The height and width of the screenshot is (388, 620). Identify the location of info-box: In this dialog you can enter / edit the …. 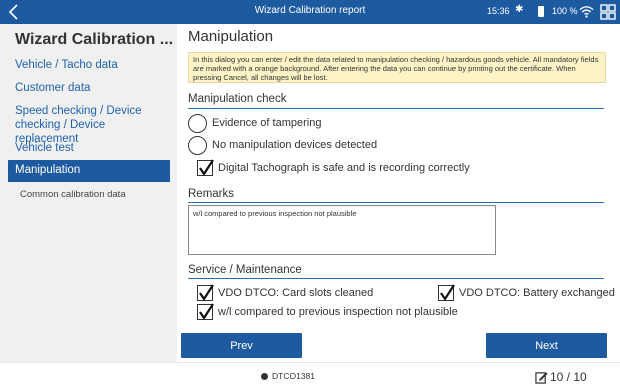
(397, 67).